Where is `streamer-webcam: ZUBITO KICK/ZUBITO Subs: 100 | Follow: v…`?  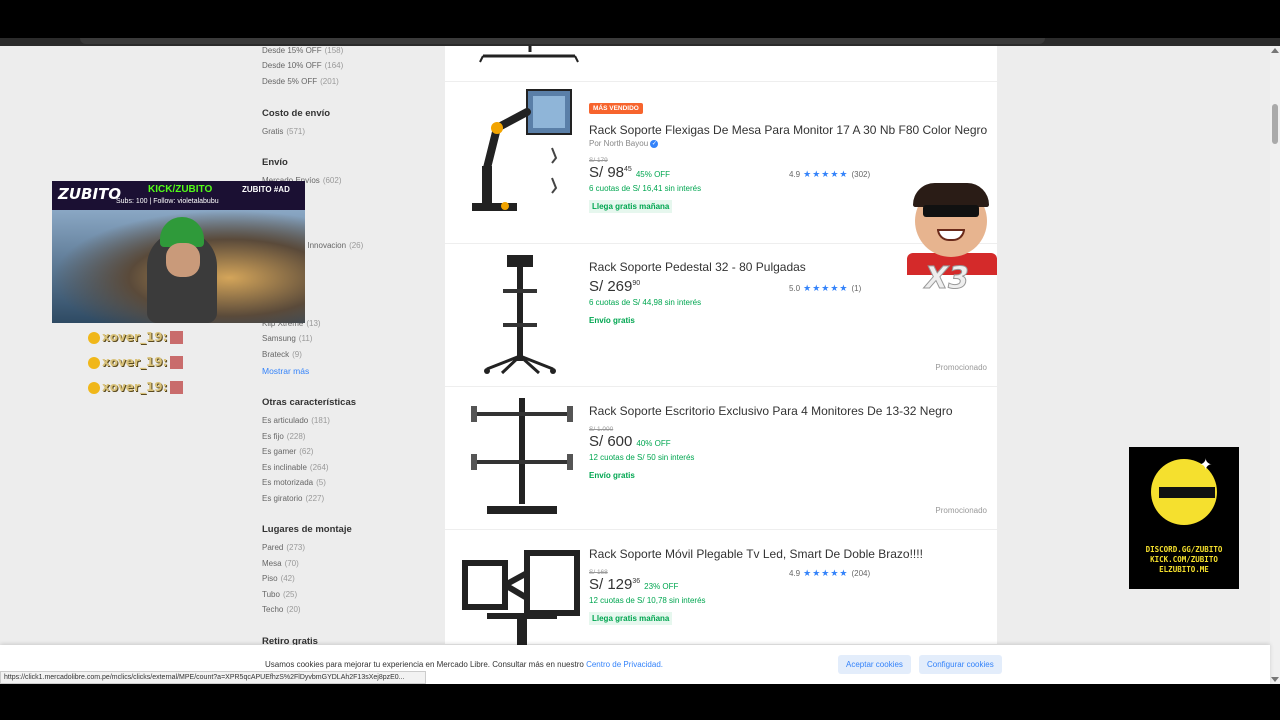
streamer-webcam: ZUBITO KICK/ZUBITO Subs: 100 | Follow: v… is located at coordinates (178, 252).